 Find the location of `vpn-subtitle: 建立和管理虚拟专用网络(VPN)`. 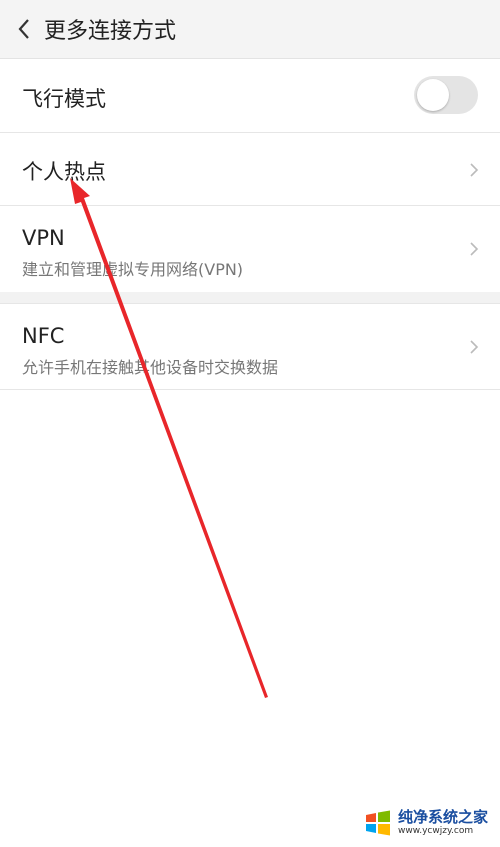

vpn-subtitle: 建立和管理虚拟专用网络(VPN) is located at coordinates (133, 269).